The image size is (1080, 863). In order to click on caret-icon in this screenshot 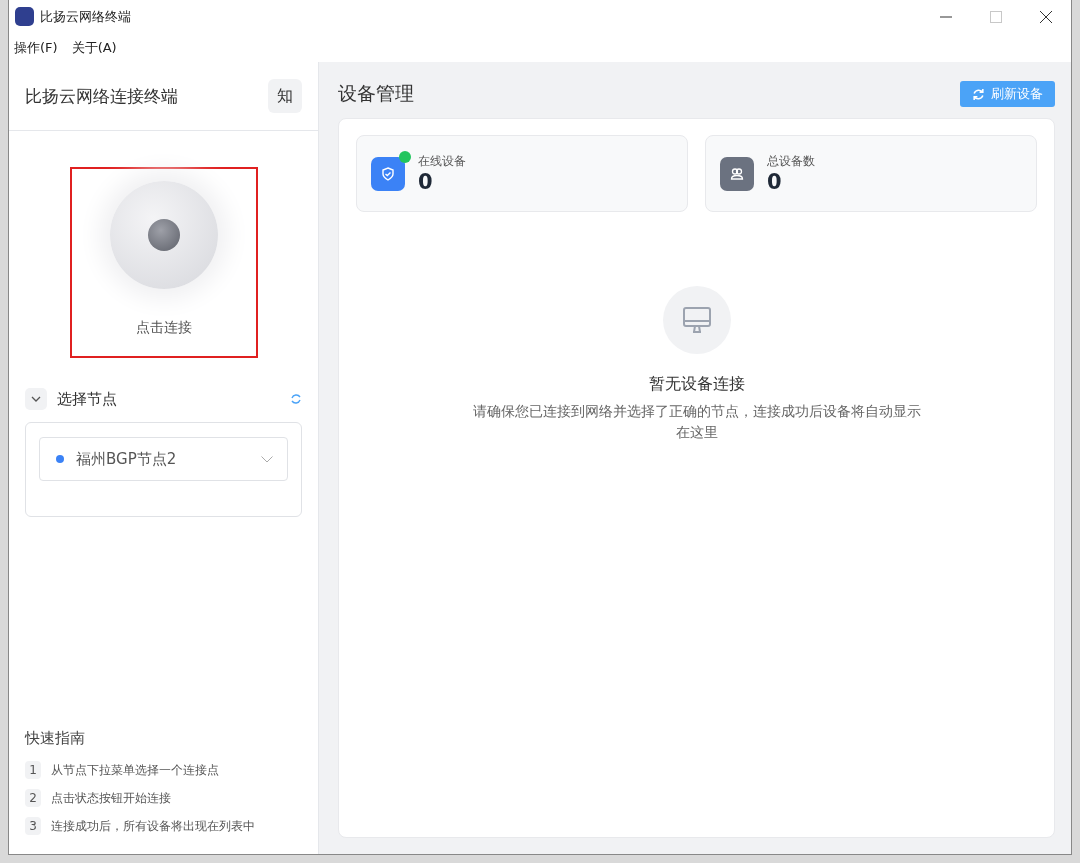, I will do `click(267, 459)`.